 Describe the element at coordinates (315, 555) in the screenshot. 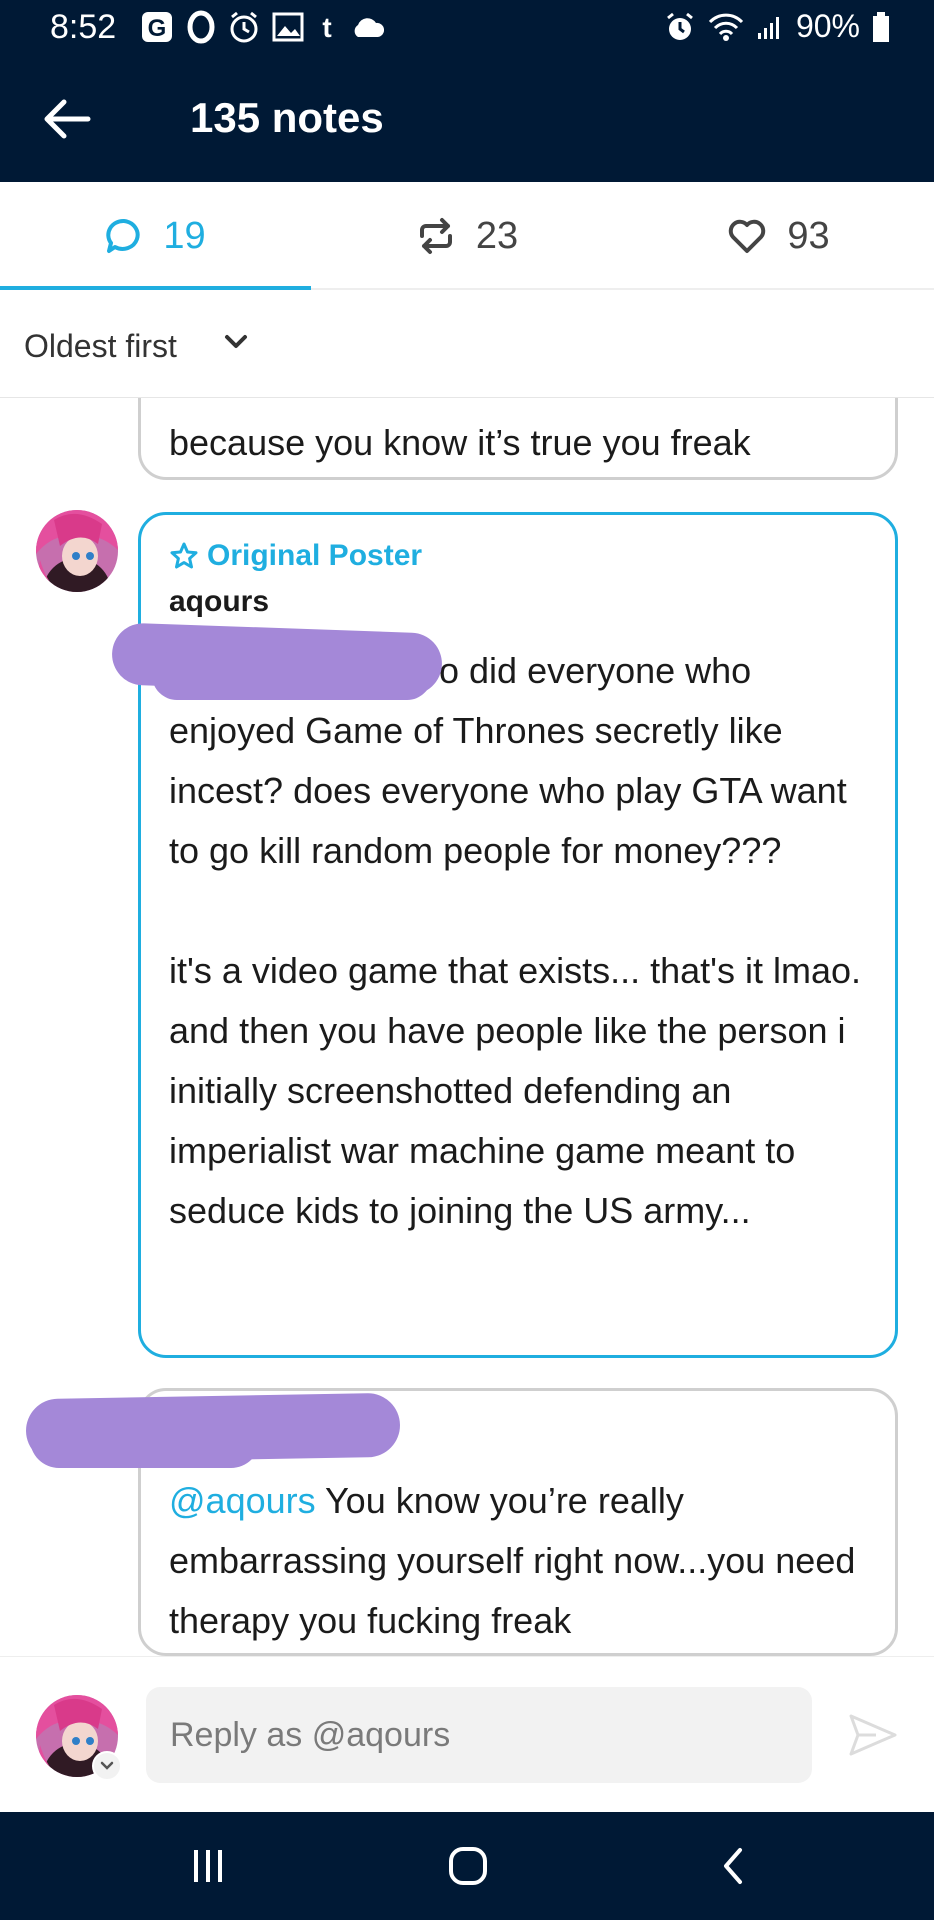

I see `badge-label: Original Poster` at that location.